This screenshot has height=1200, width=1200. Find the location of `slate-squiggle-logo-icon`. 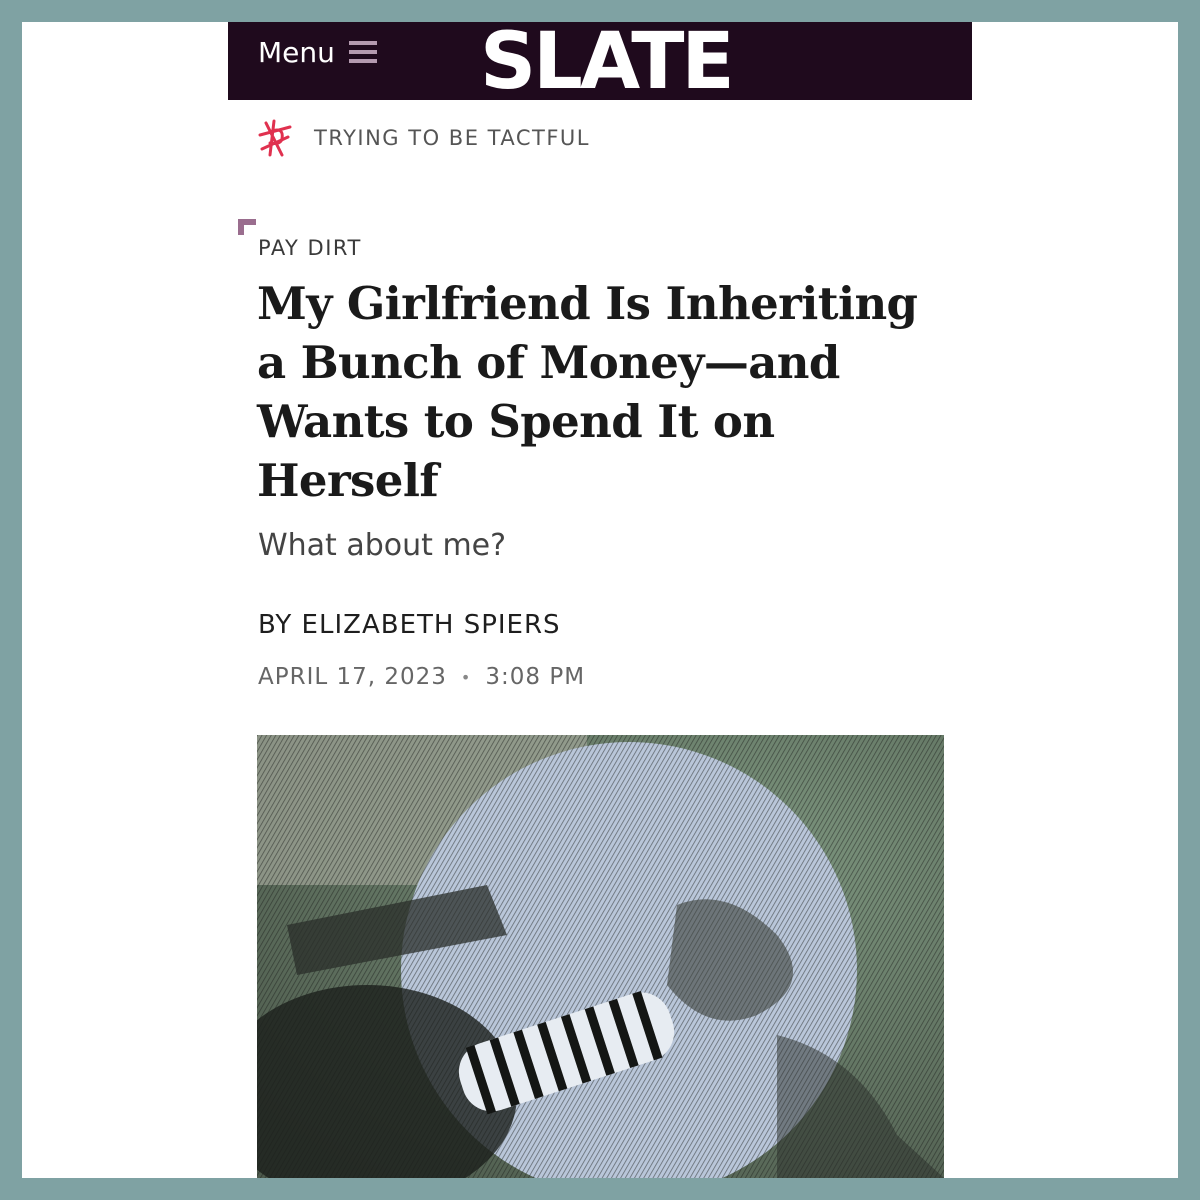

slate-squiggle-logo-icon is located at coordinates (275, 138).